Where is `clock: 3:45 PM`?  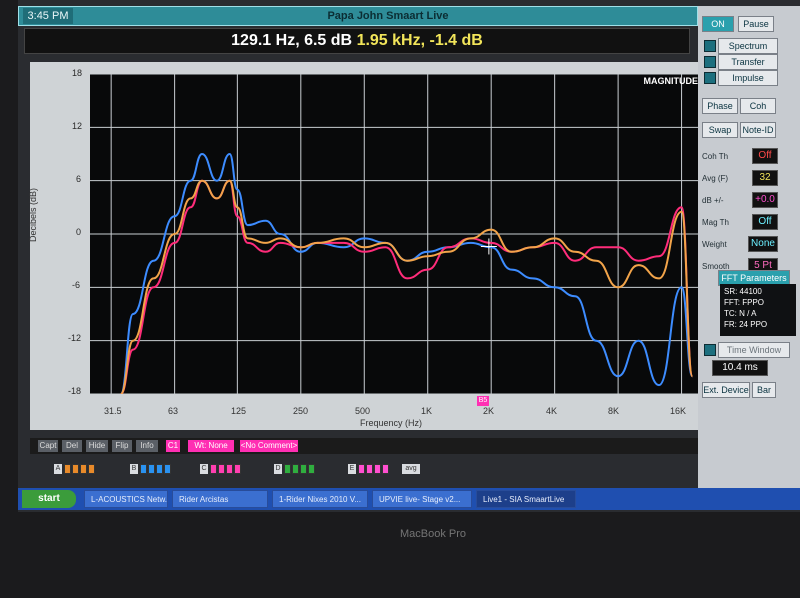 clock: 3:45 PM is located at coordinates (48, 16).